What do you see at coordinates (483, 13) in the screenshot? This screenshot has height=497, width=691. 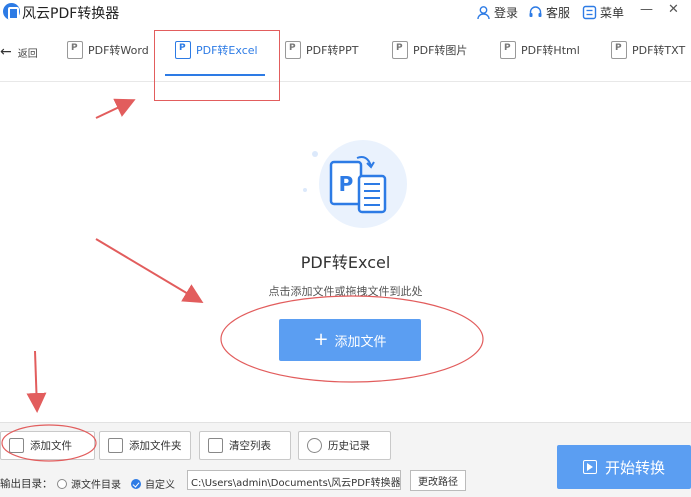 I see `user-icon` at bounding box center [483, 13].